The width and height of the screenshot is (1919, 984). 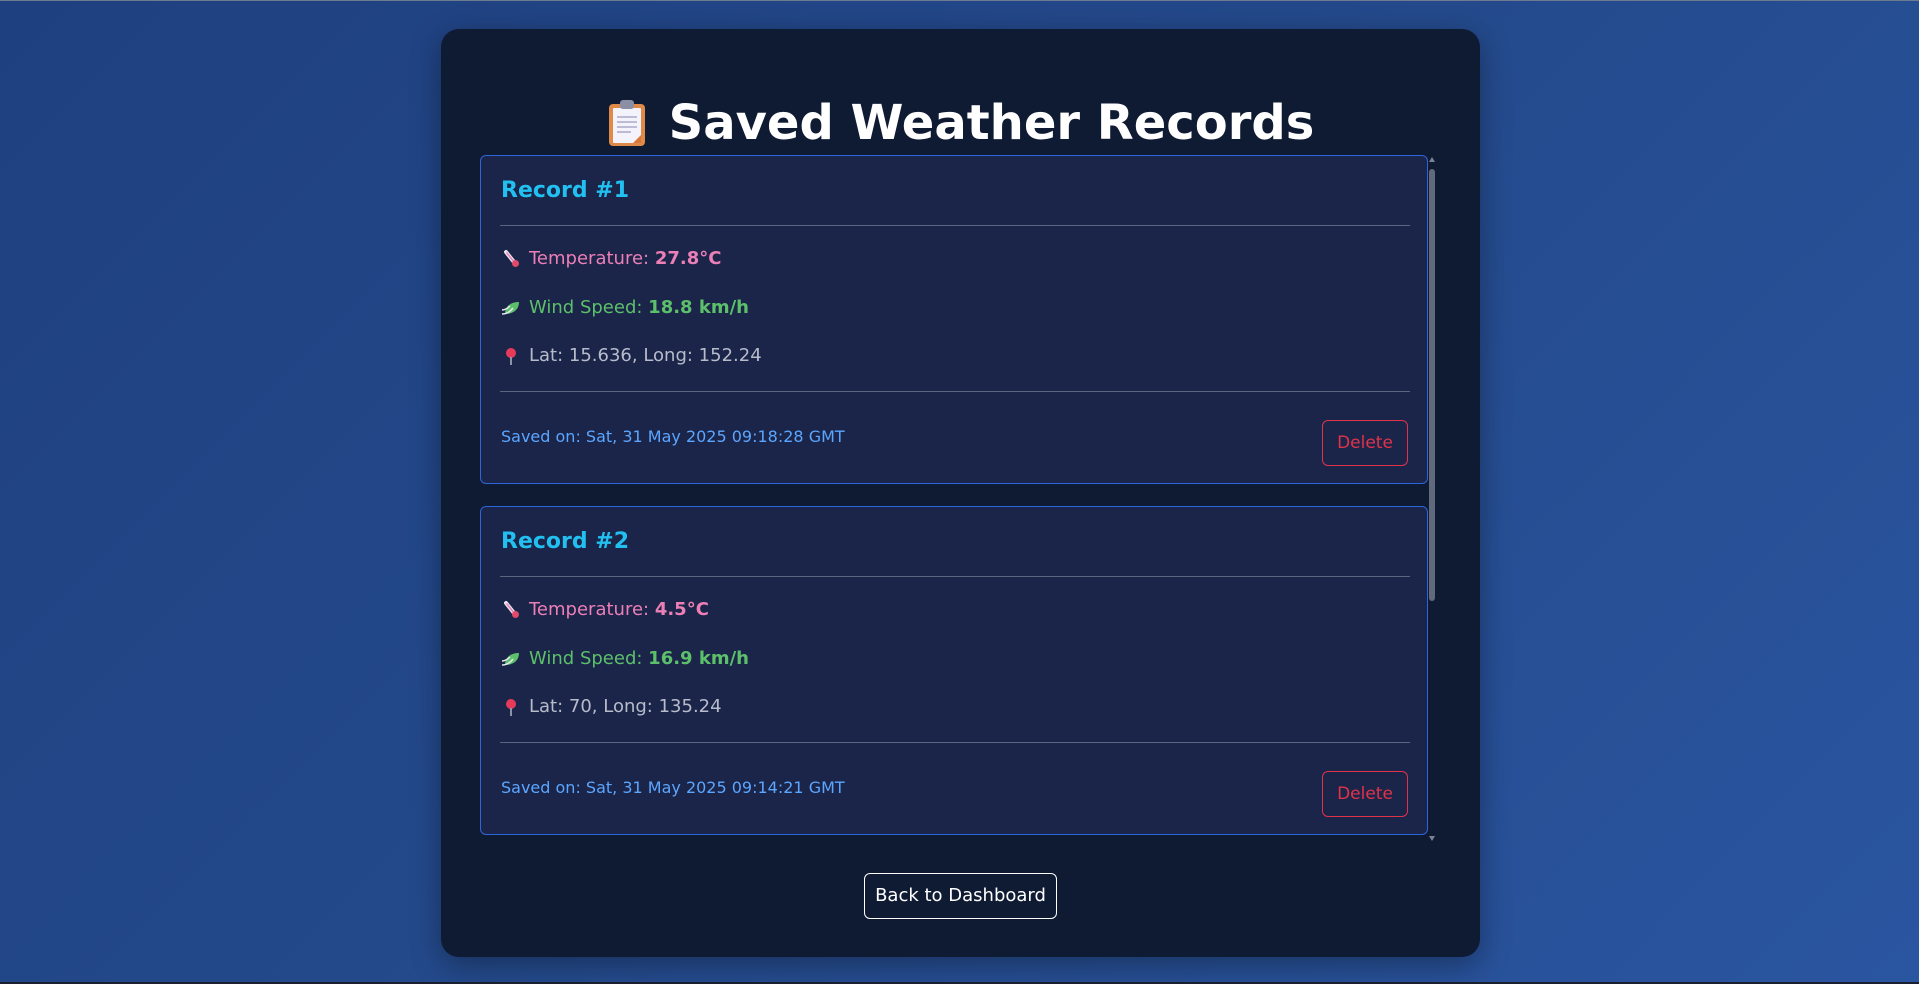 I want to click on scroll-down-icon, so click(x=1432, y=838).